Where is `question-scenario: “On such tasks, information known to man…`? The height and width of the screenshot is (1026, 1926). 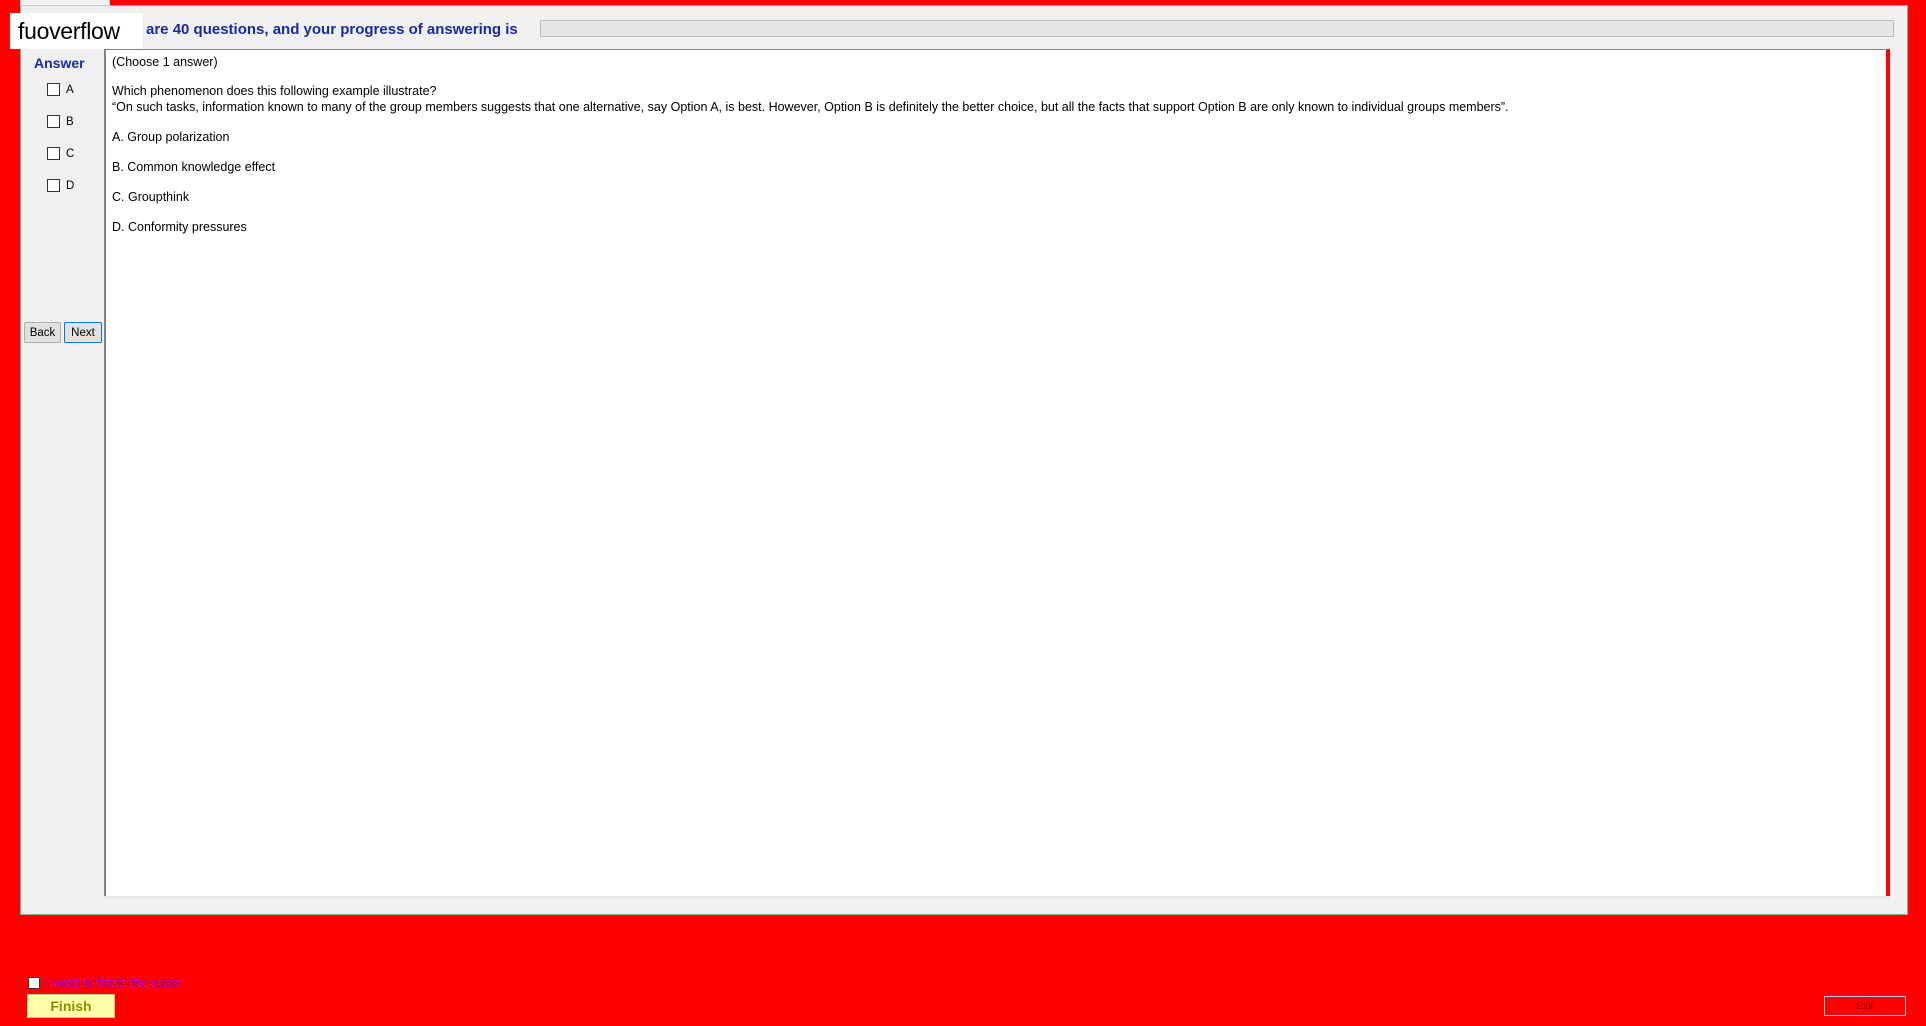 question-scenario: “On such tasks, information known to man… is located at coordinates (810, 107).